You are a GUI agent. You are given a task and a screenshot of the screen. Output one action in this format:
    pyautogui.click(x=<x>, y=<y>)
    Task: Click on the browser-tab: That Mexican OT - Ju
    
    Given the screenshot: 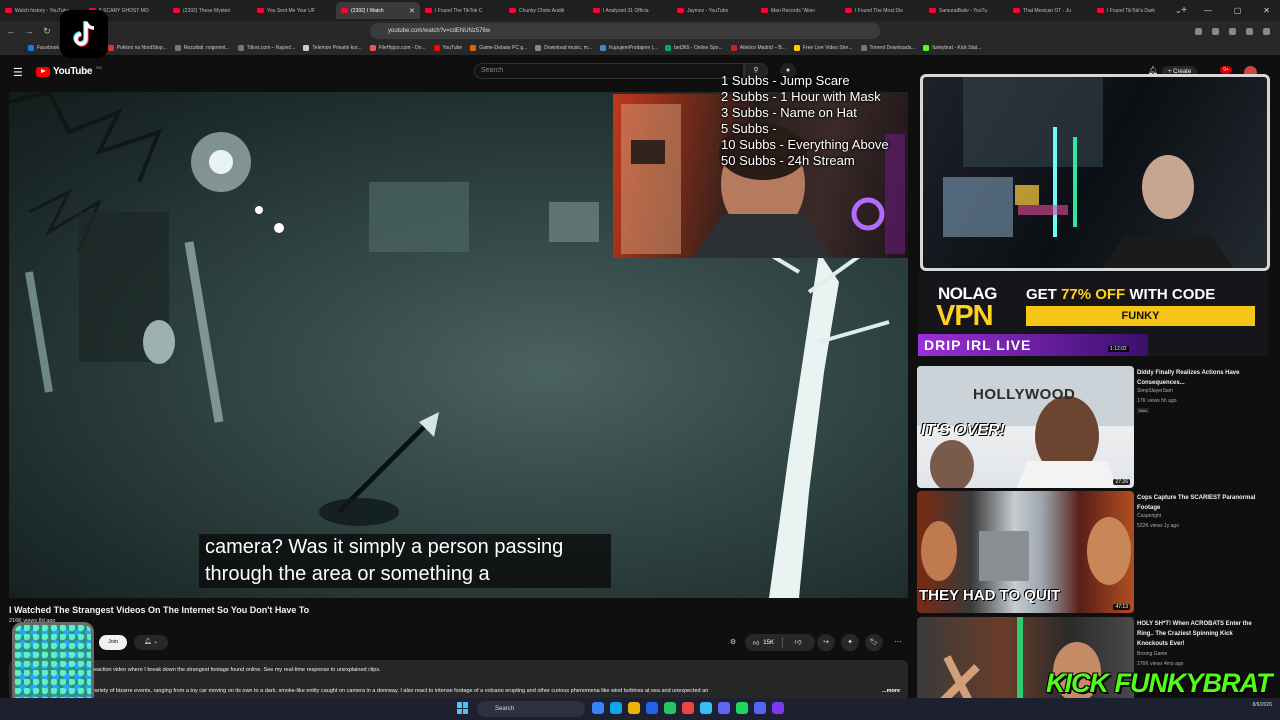 What is the action you would take?
    pyautogui.click(x=1050, y=10)
    